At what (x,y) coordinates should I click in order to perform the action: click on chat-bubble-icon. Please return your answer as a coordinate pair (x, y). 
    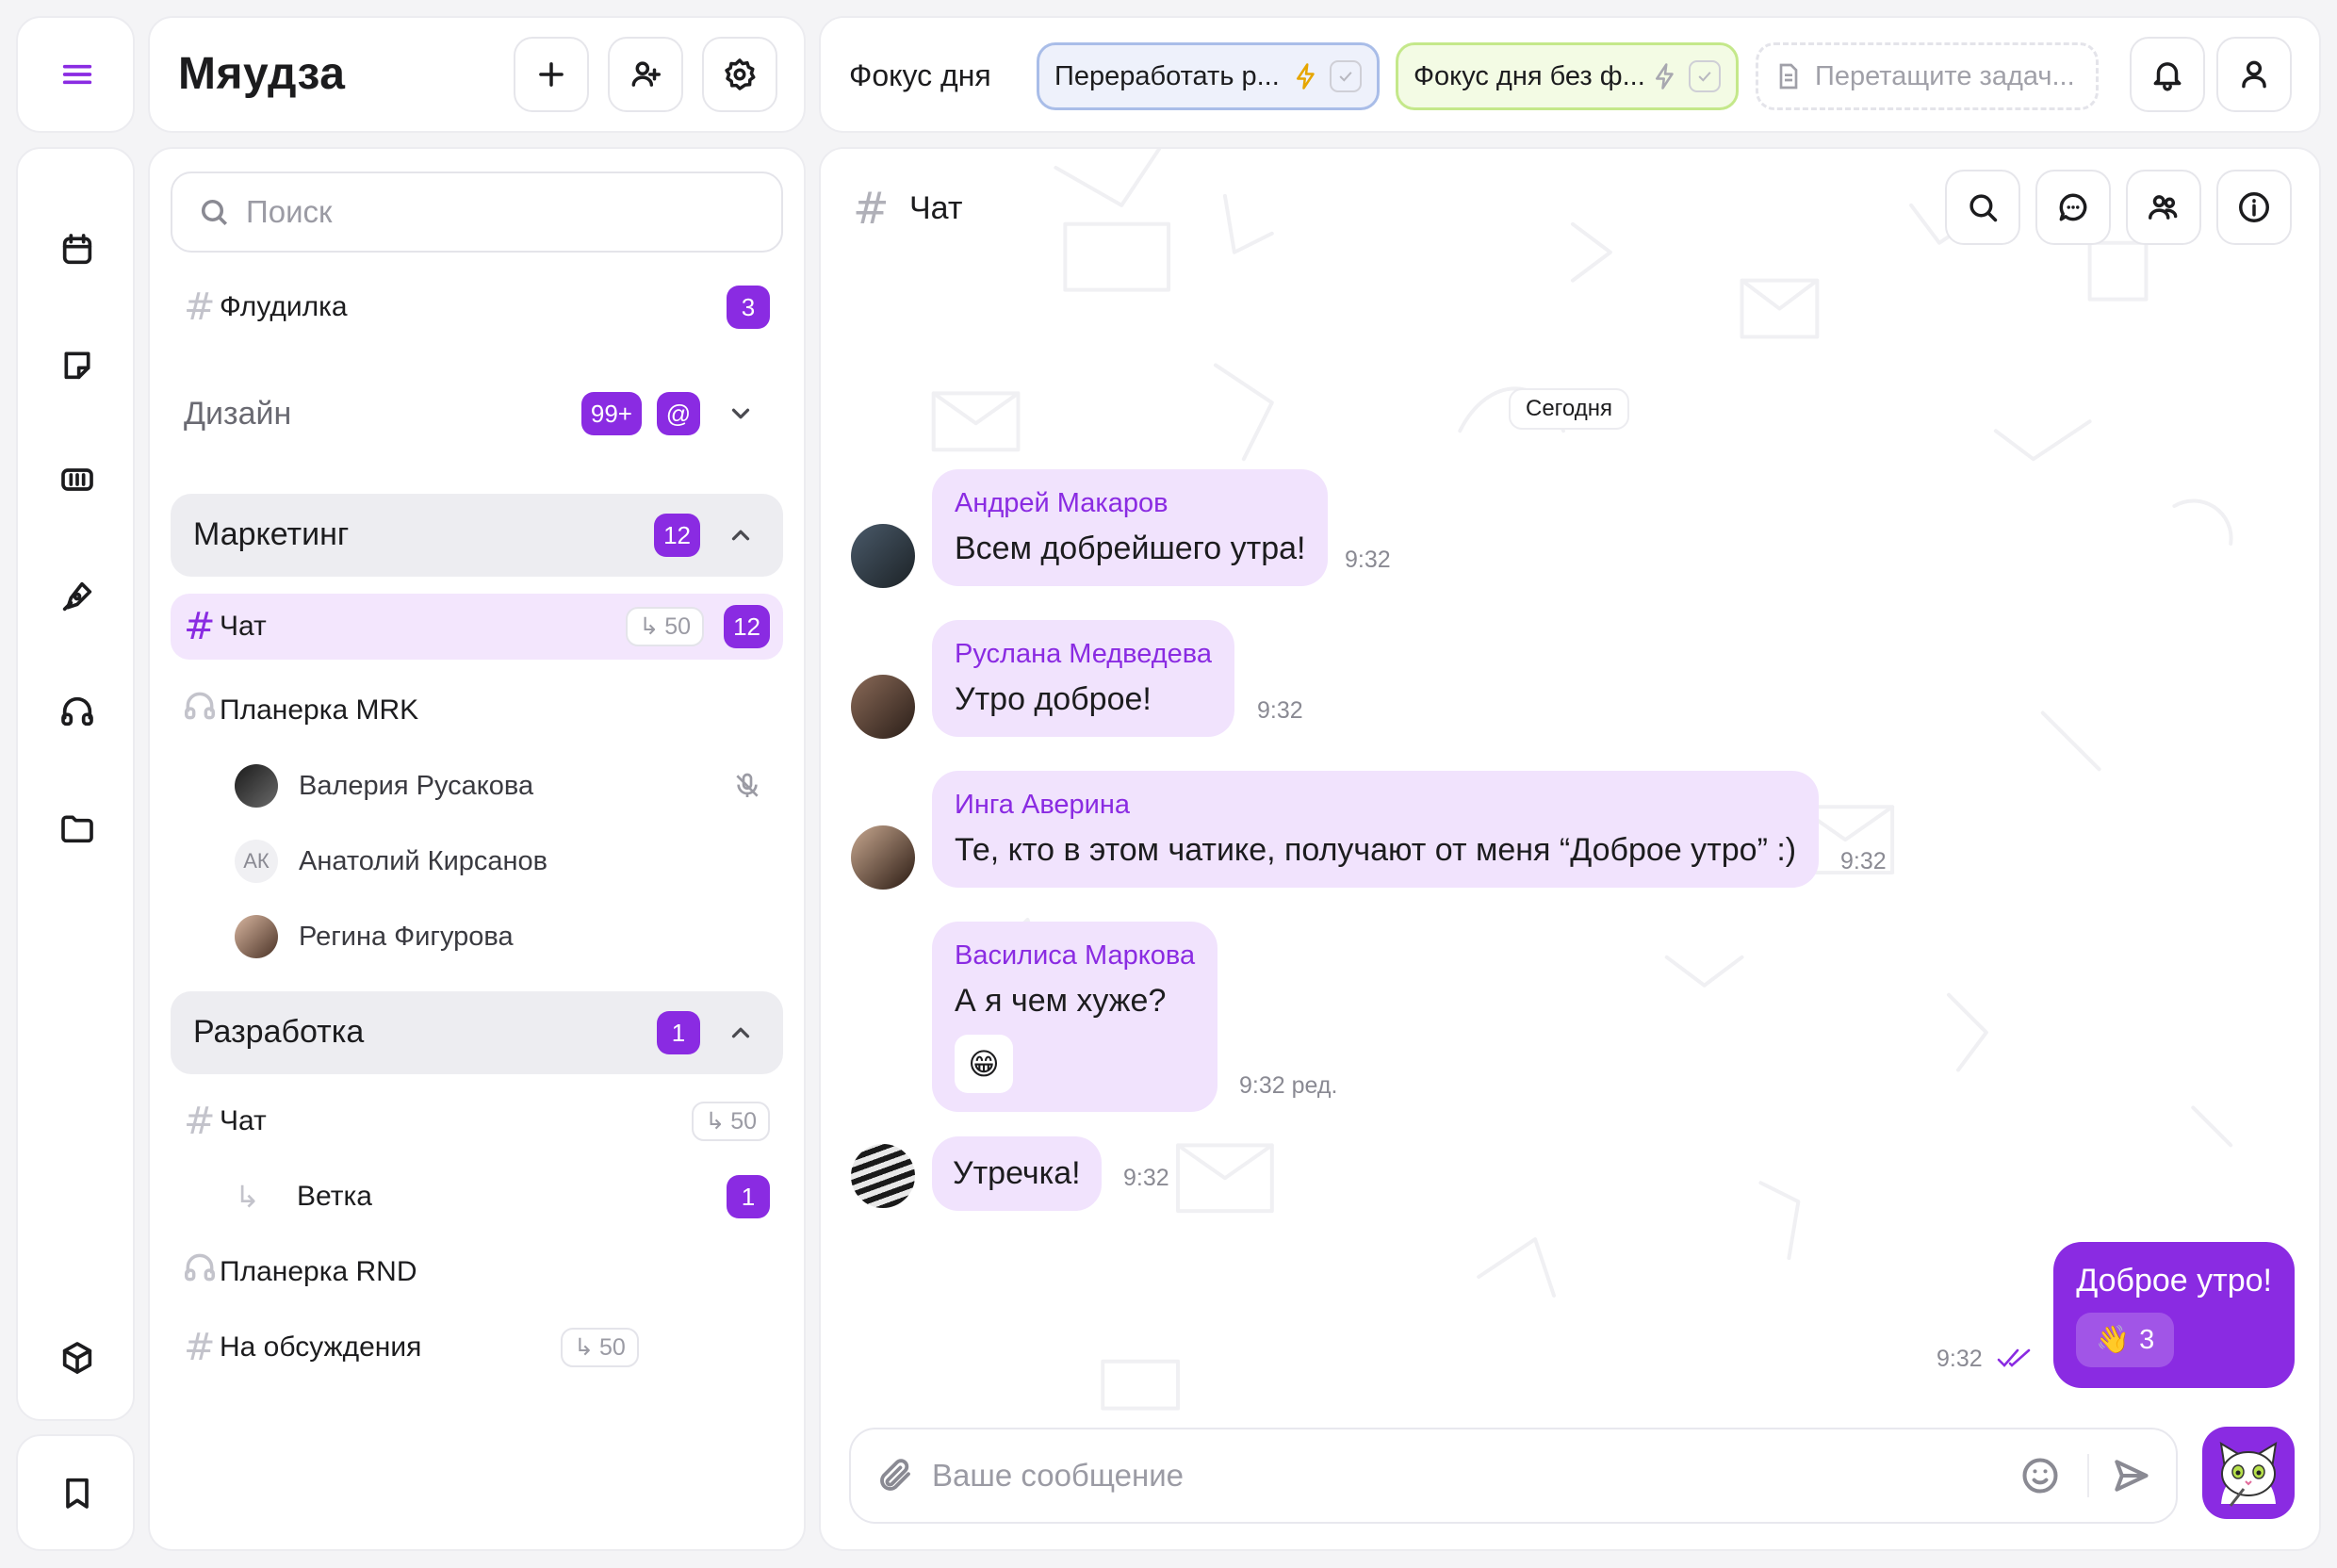
    Looking at the image, I should click on (2073, 207).